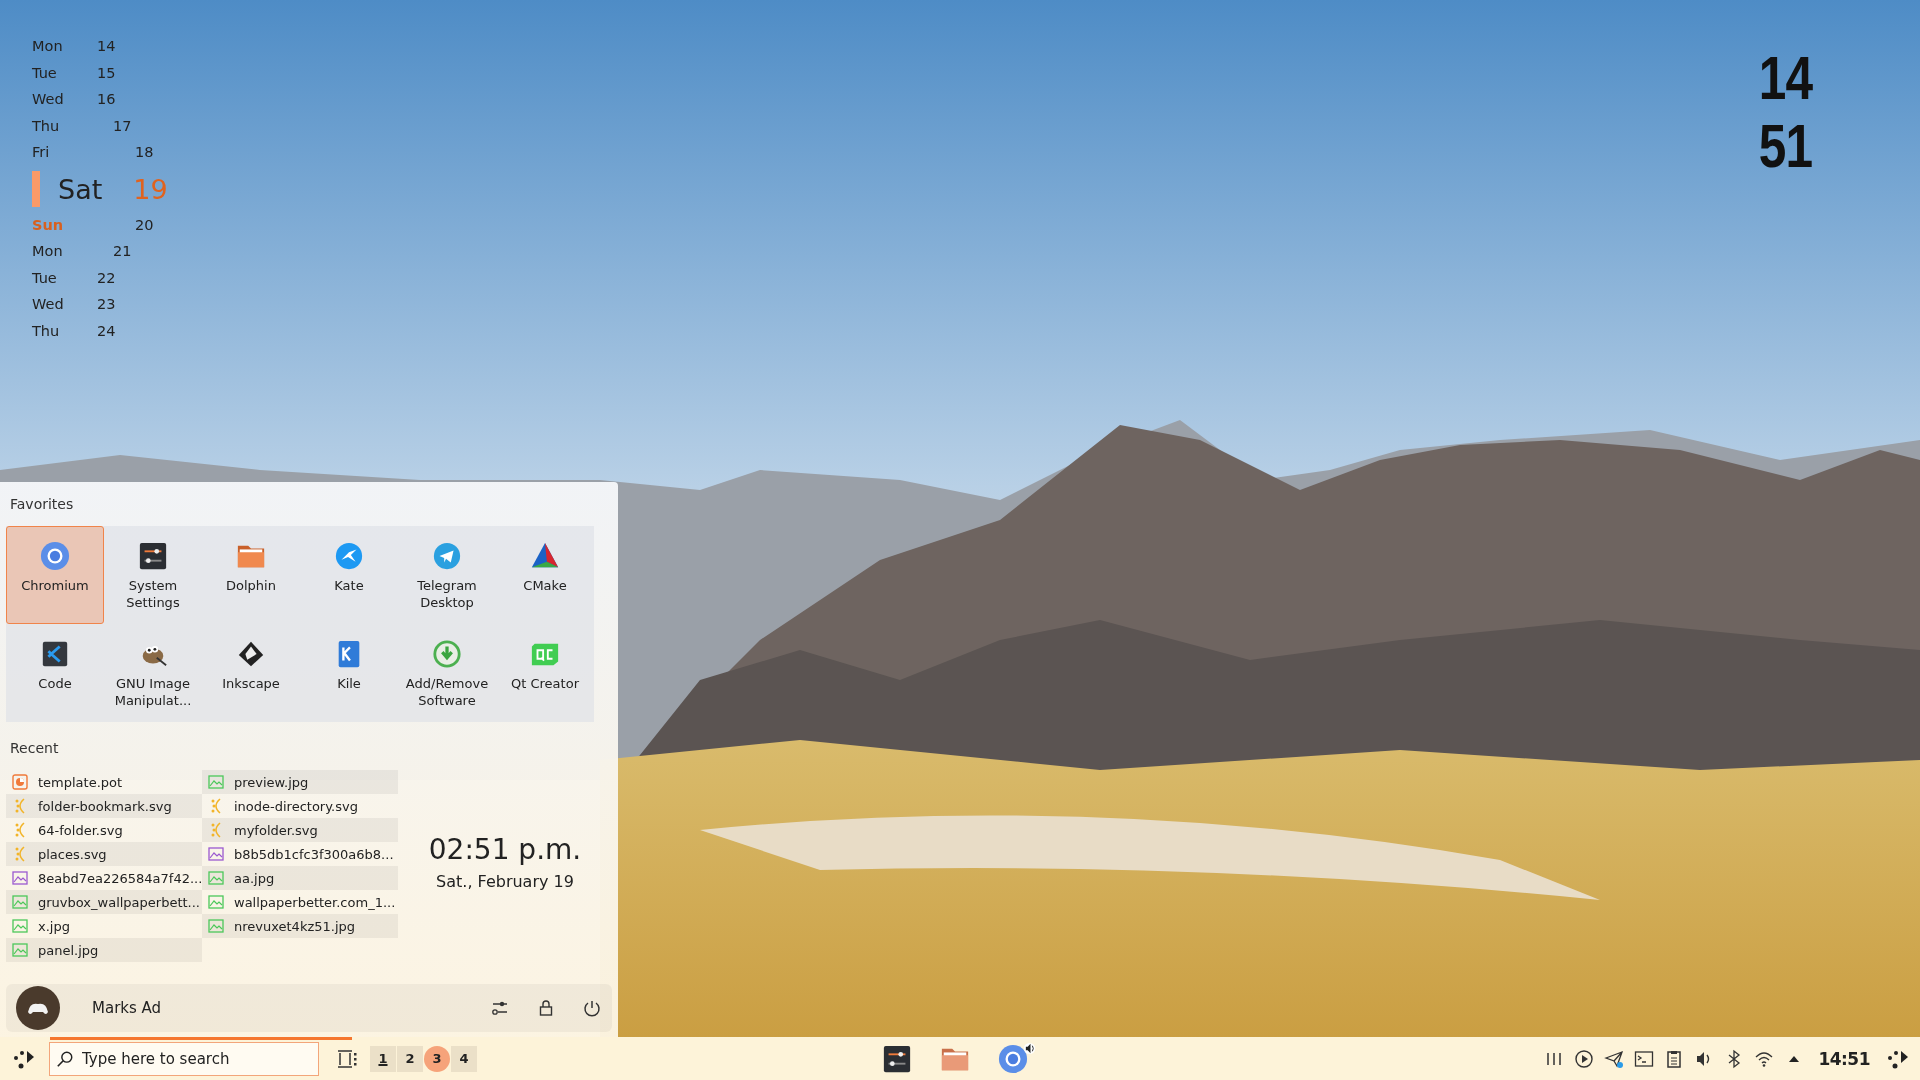 This screenshot has height=1080, width=1920. I want to click on date-number: 17, so click(122, 125).